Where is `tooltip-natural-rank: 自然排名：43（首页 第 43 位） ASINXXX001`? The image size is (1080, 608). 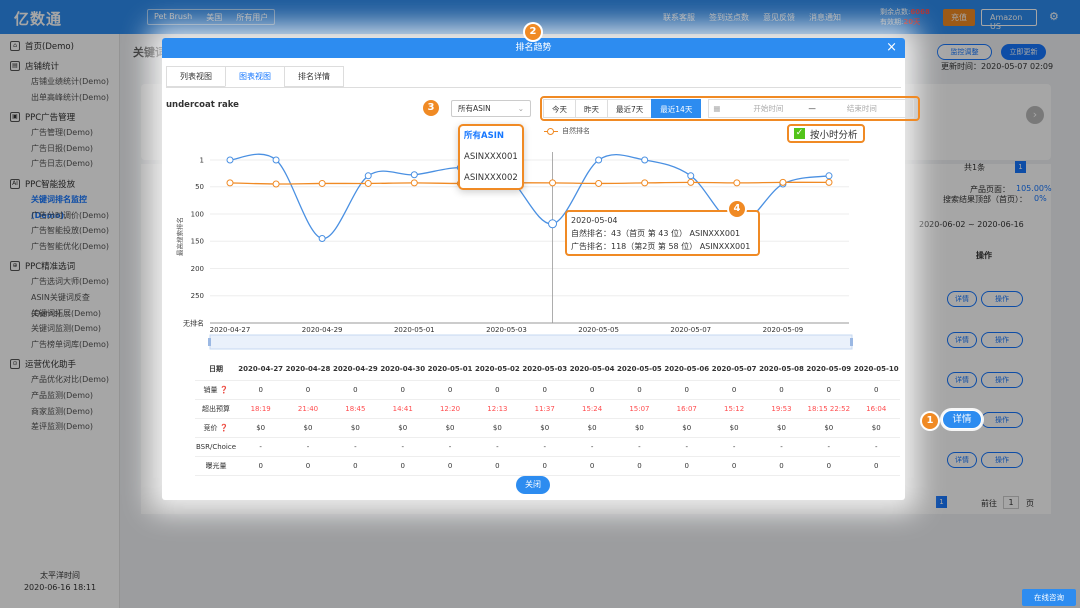
tooltip-natural-rank: 自然排名：43（首页 第 43 位） ASINXXX001 is located at coordinates (656, 233).